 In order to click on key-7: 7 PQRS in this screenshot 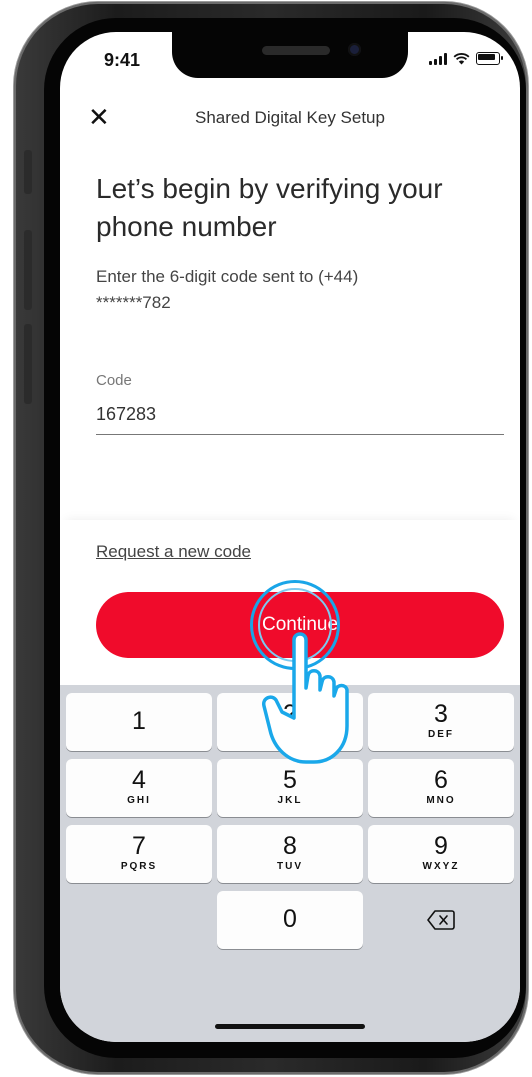, I will do `click(139, 854)`.